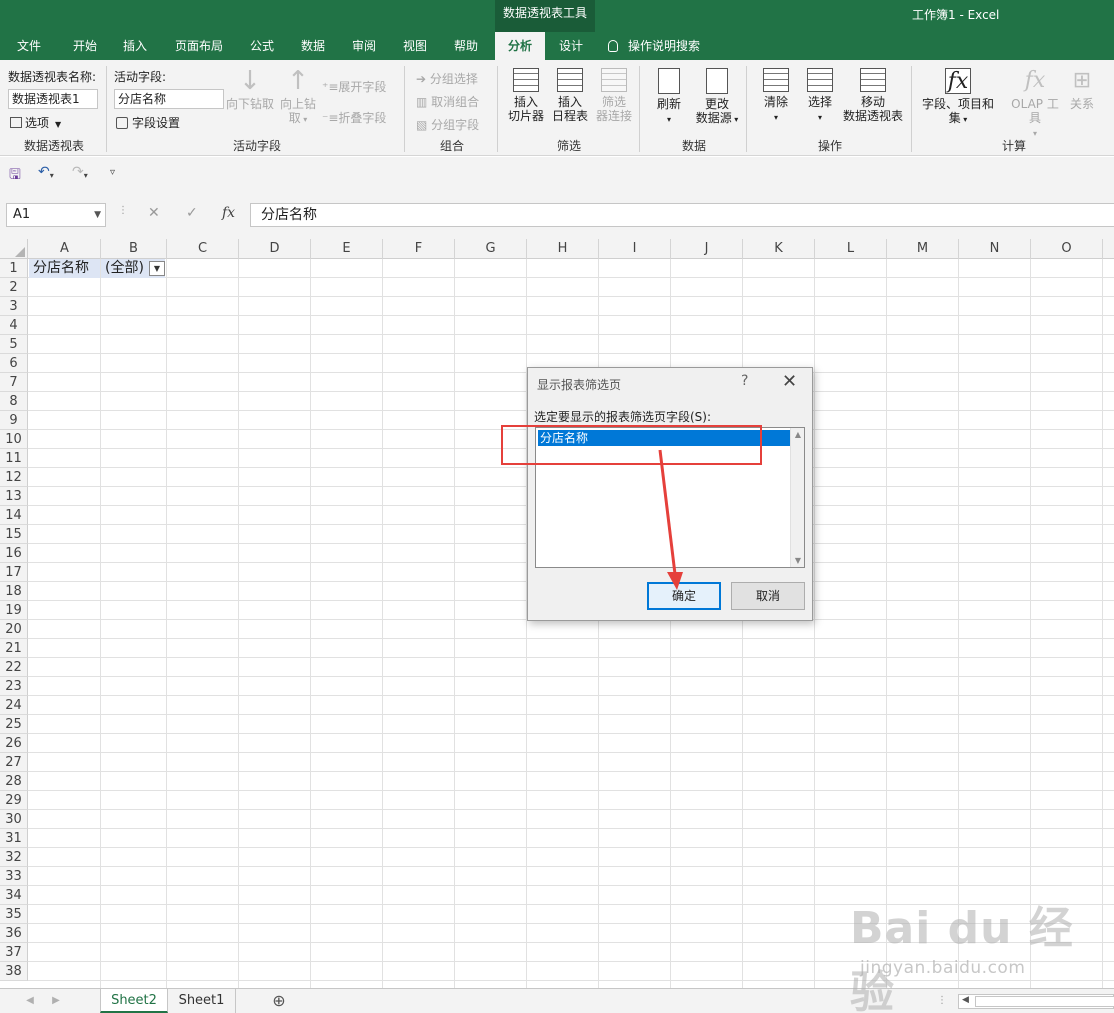 The image size is (1114, 1013). What do you see at coordinates (80, 172) in the screenshot?
I see `redo-icon: ↷ ▾` at bounding box center [80, 172].